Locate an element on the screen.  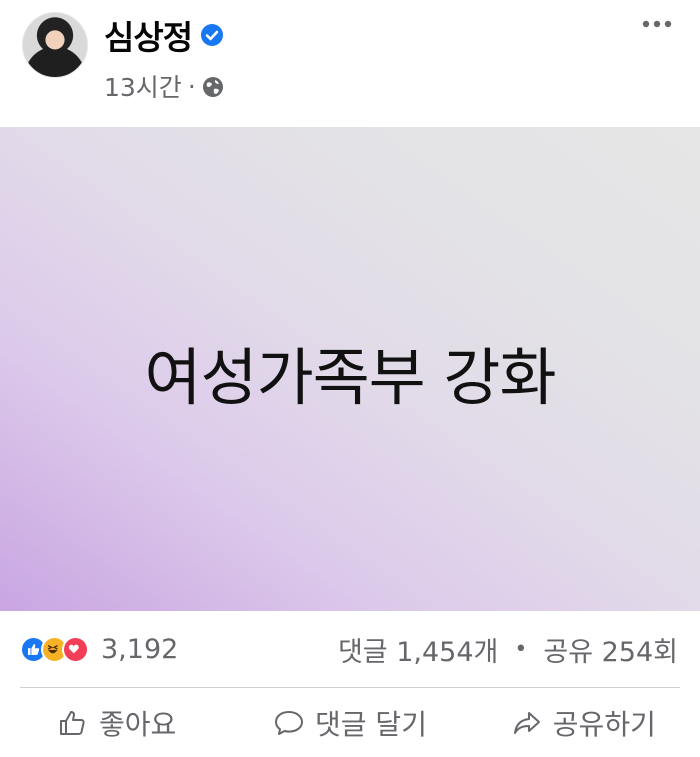
action-bar: 좋아요 댓글 달기 공유하기 is located at coordinates (350, 722).